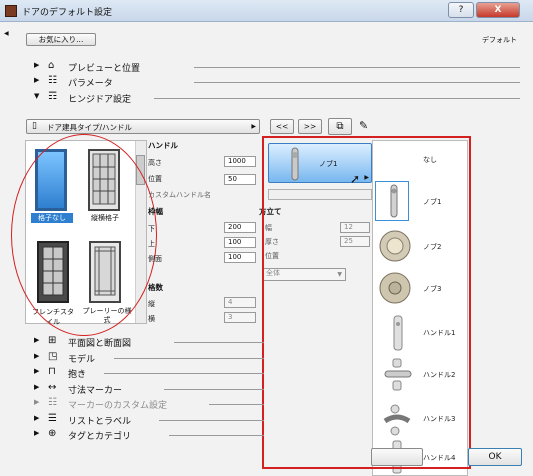 This screenshot has width=533, height=476. I want to click on door-type-icon: ▯, so click(34, 126).